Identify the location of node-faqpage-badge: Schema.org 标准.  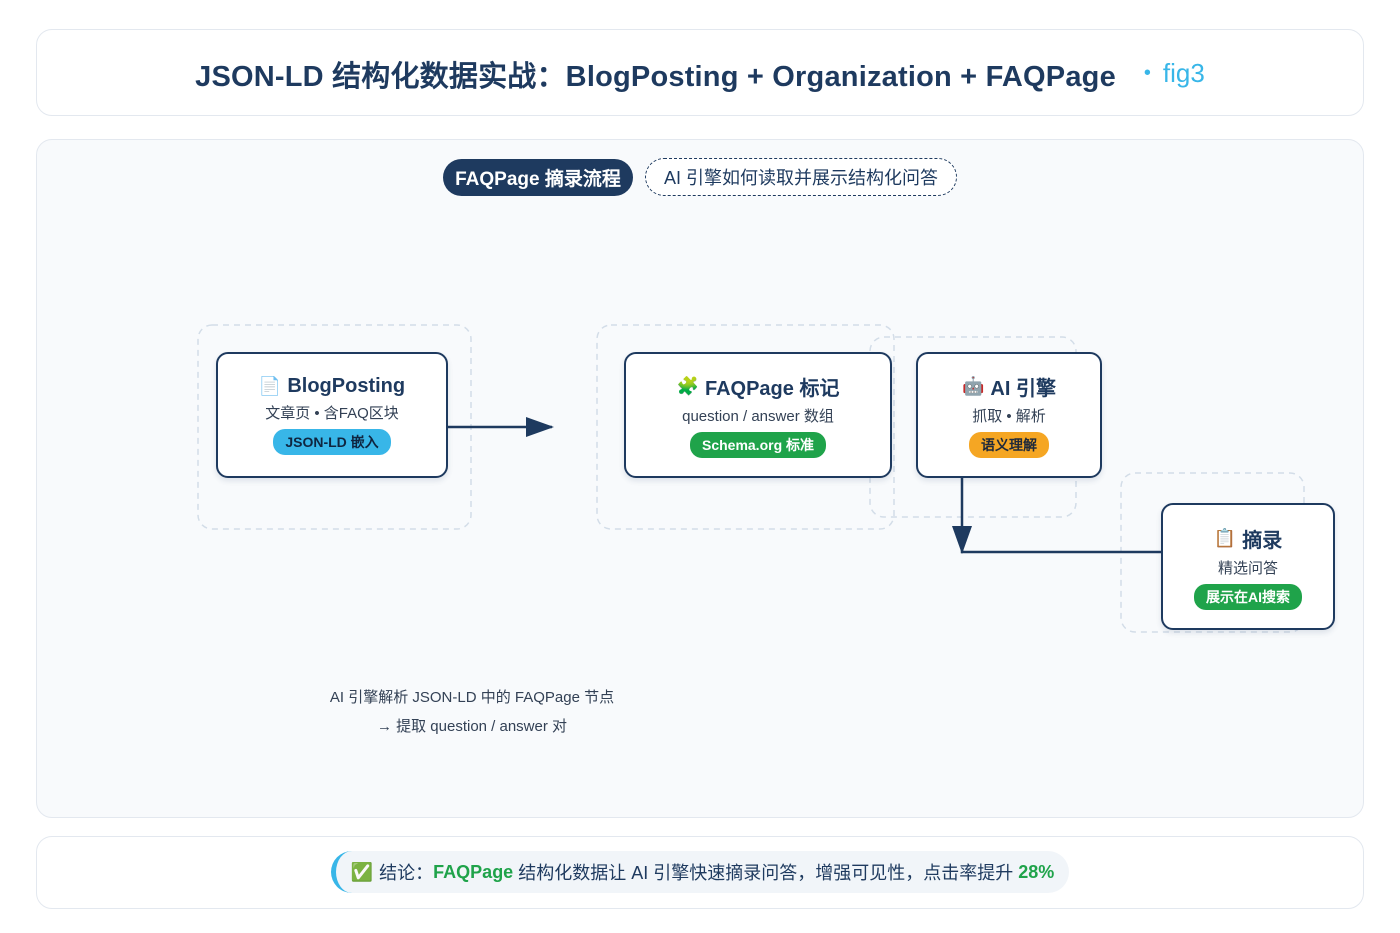
(758, 445).